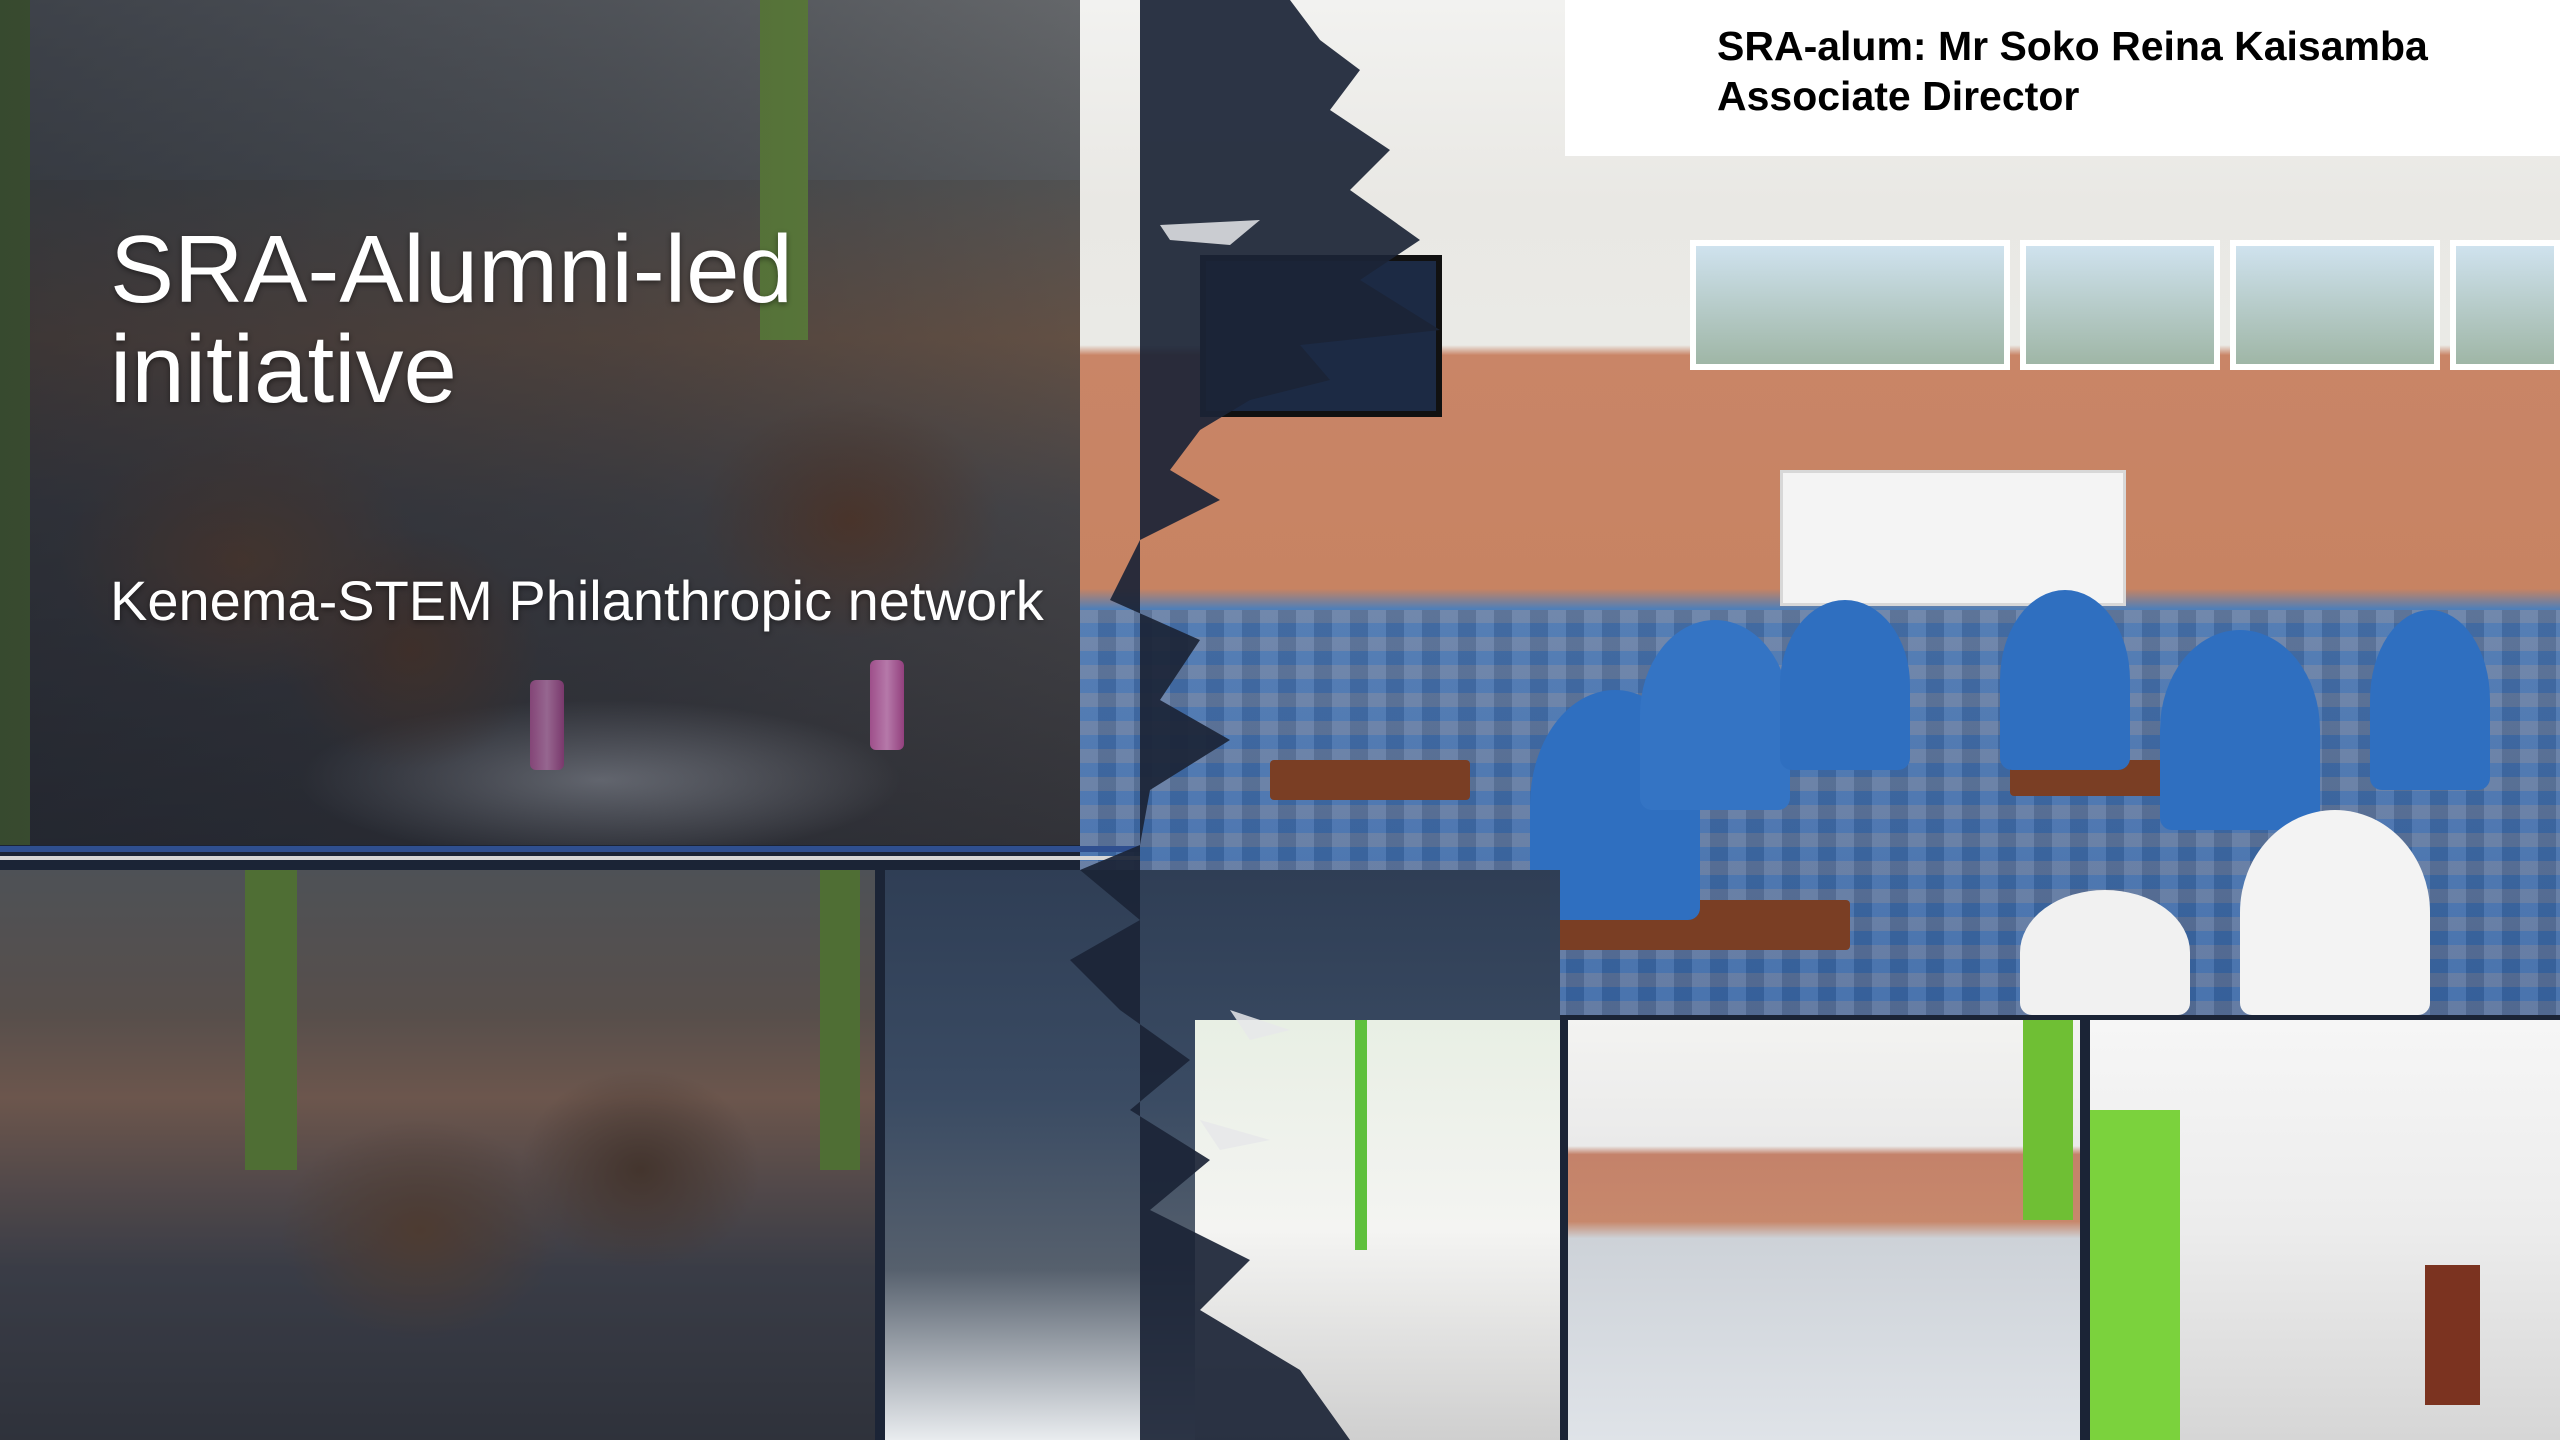  I want to click on photo-bright-classroom, so click(1377, 1230).